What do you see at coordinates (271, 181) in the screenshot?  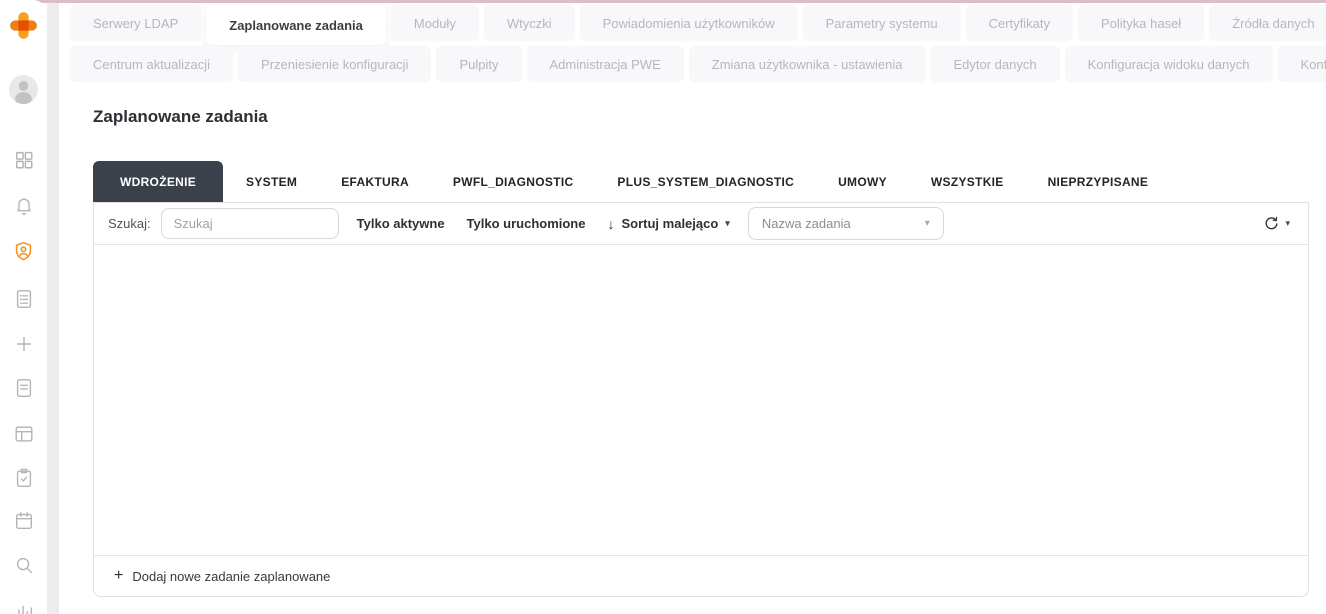 I see `task-tab-system: SYSTEM` at bounding box center [271, 181].